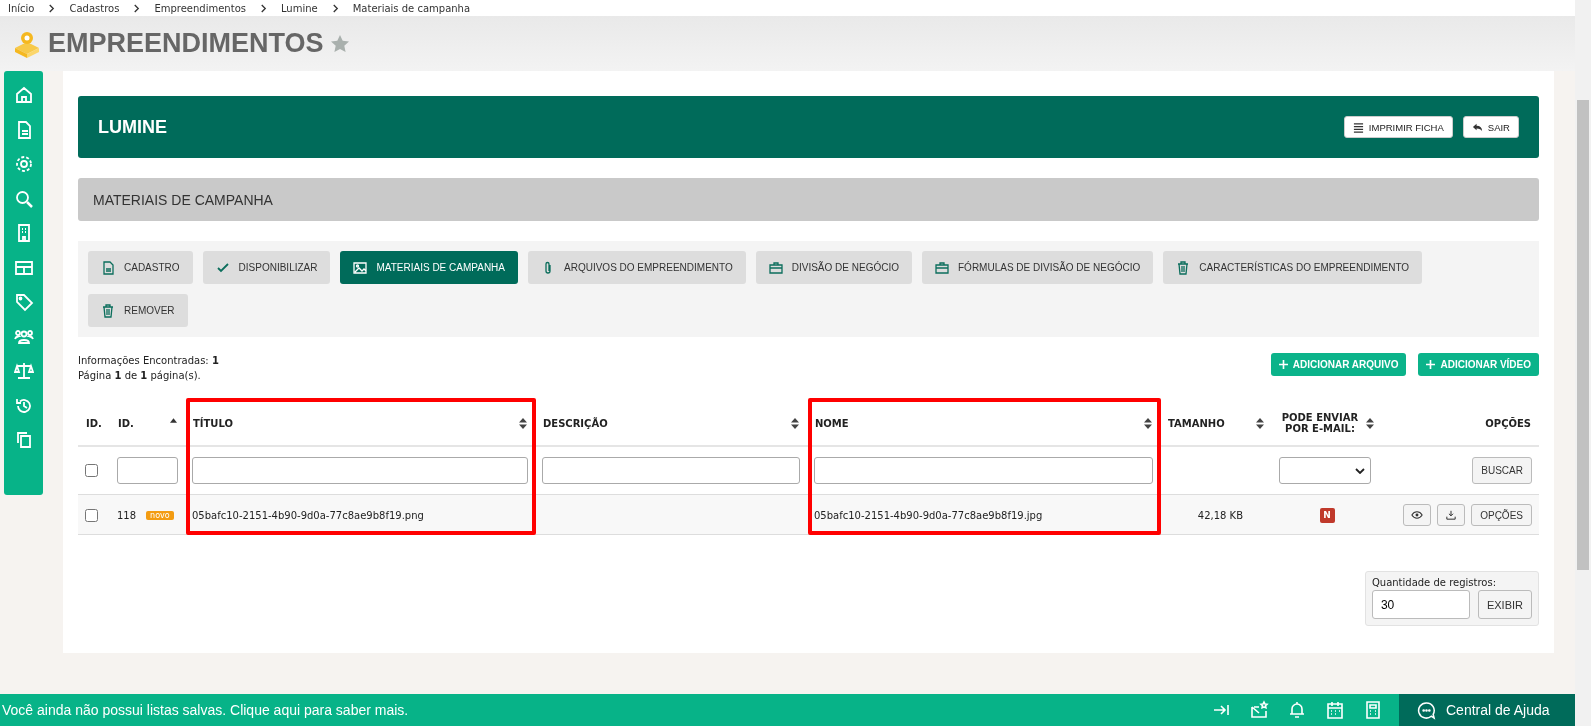 Image resolution: width=1591 pixels, height=726 pixels. I want to click on tab: REMOVER, so click(138, 310).